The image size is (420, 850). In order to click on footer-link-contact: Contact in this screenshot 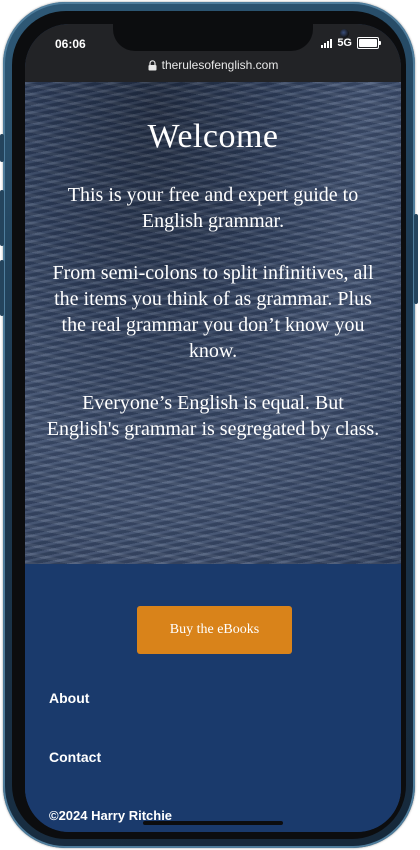, I will do `click(75, 757)`.